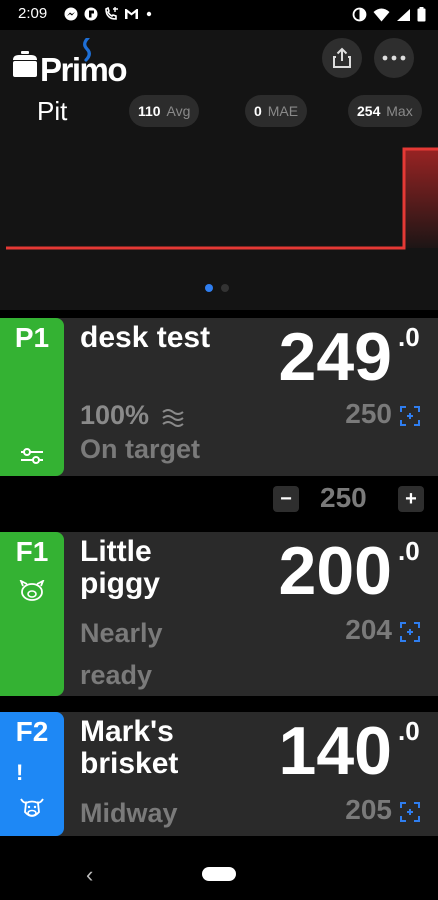 This screenshot has height=900, width=438. I want to click on setpoint-control: − 250 +, so click(219, 502).